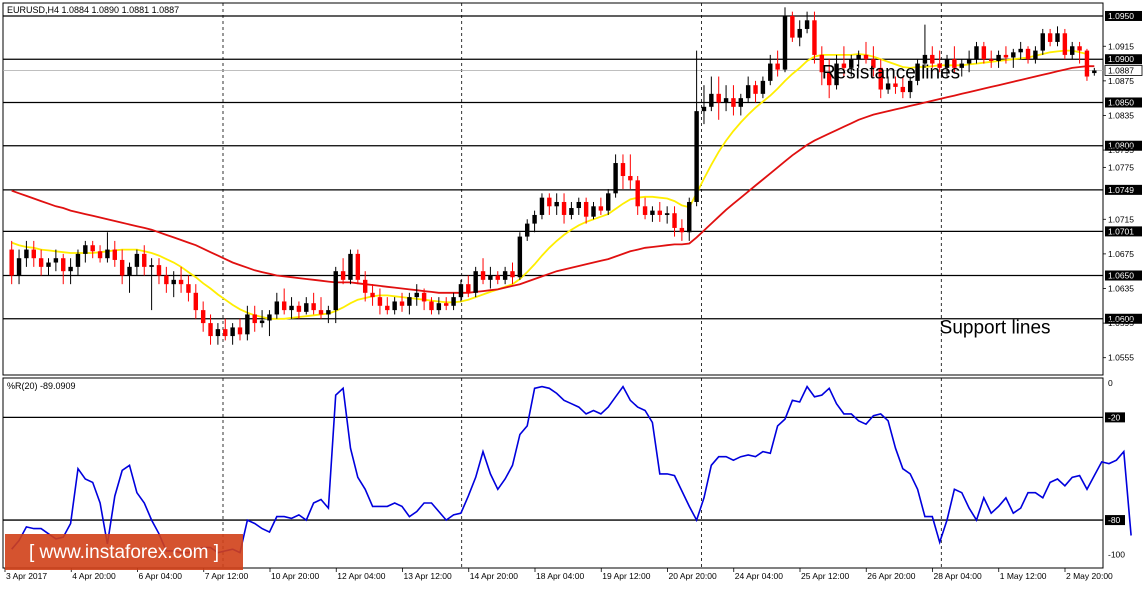 This screenshot has height=590, width=1143. What do you see at coordinates (26, 576) in the screenshot?
I see `x-tick-label: 3 Apr 2017` at bounding box center [26, 576].